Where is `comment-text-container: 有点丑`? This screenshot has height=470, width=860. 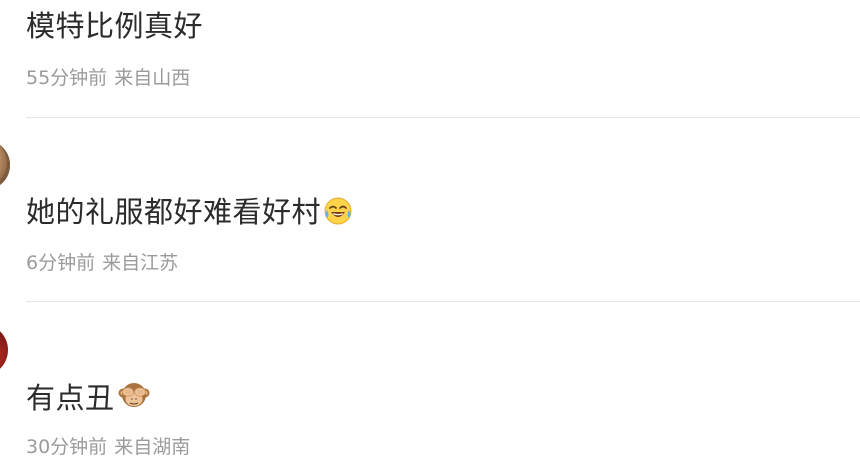
comment-text-container: 有点丑 is located at coordinates (88, 399).